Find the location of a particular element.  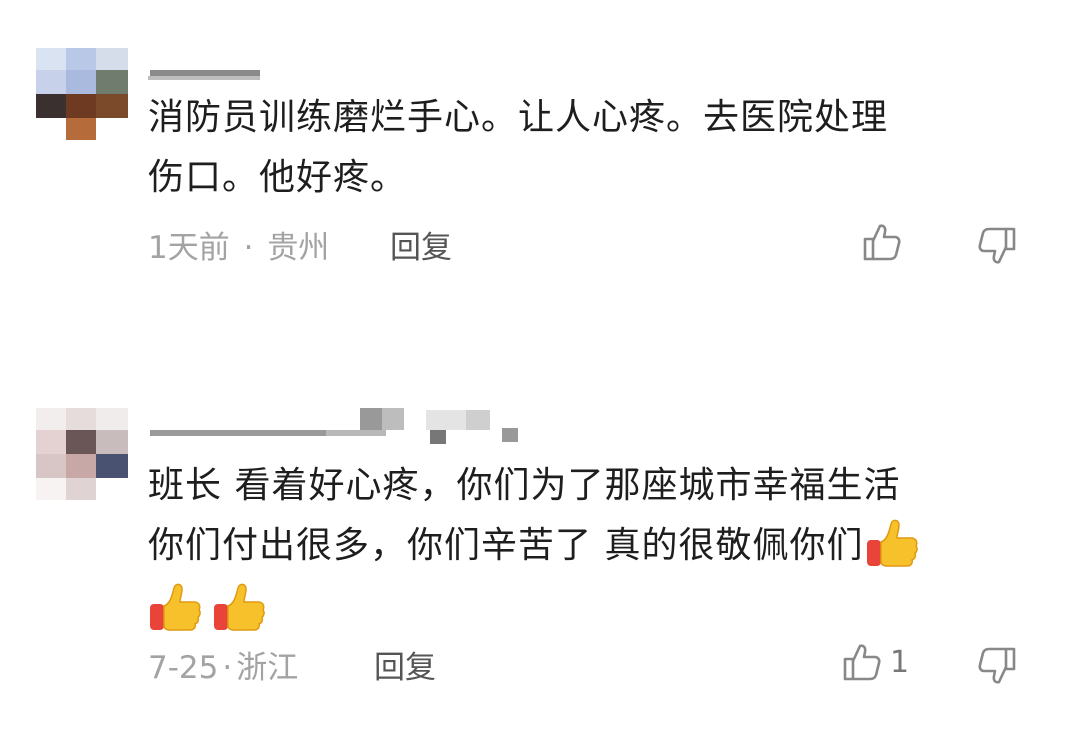

comment-meta: 7-25 · 浙江 is located at coordinates (223, 664).